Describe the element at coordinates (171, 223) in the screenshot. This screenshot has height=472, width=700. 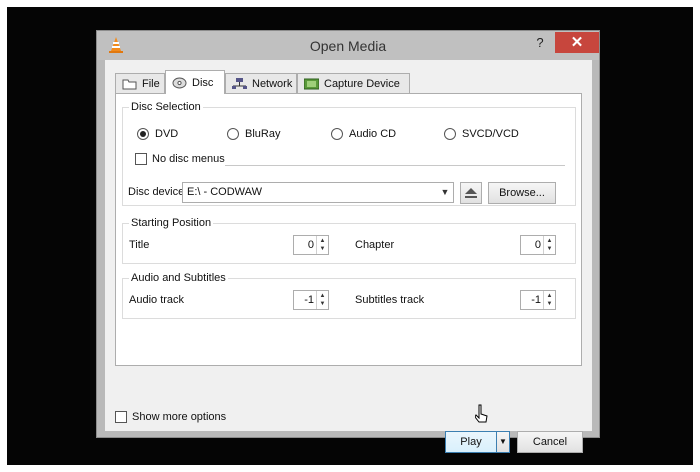
I see `starting-position-label: Starting Position` at that location.